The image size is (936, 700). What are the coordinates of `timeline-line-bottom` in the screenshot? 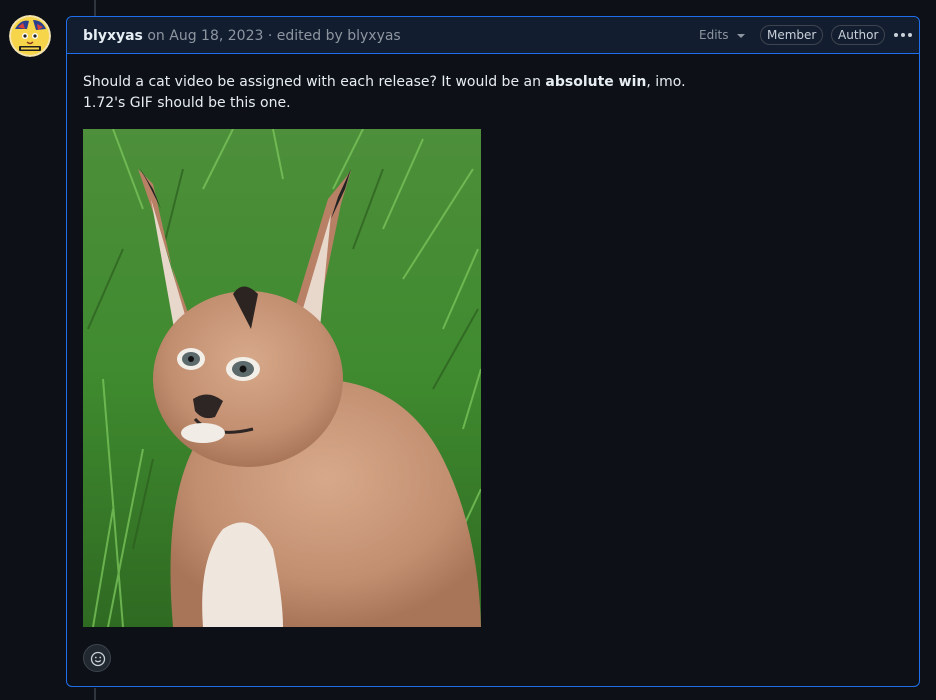 It's located at (95, 694).